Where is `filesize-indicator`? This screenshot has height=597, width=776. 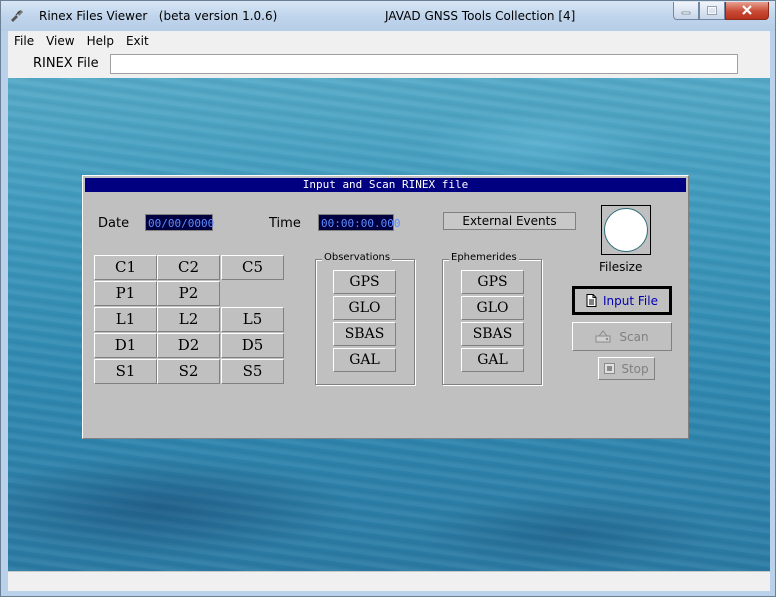 filesize-indicator is located at coordinates (626, 230).